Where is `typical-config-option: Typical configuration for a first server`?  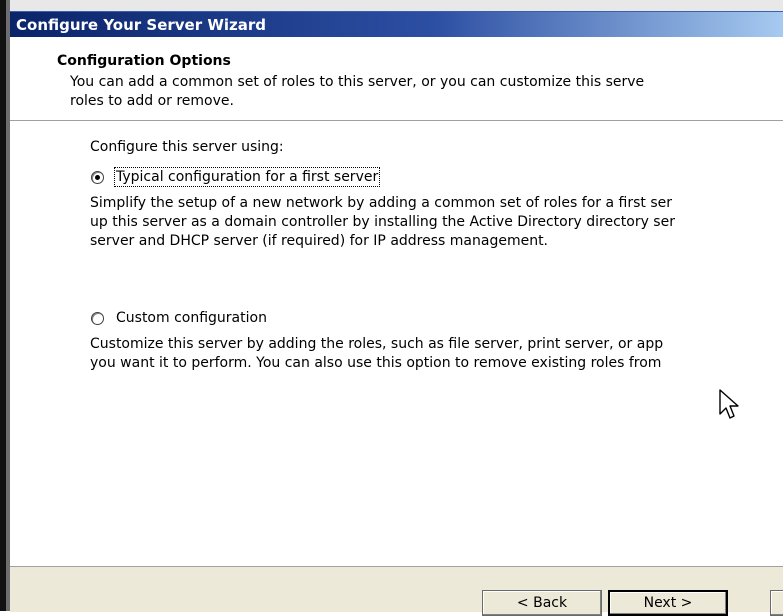 typical-config-option: Typical configuration for a first server is located at coordinates (236, 177).